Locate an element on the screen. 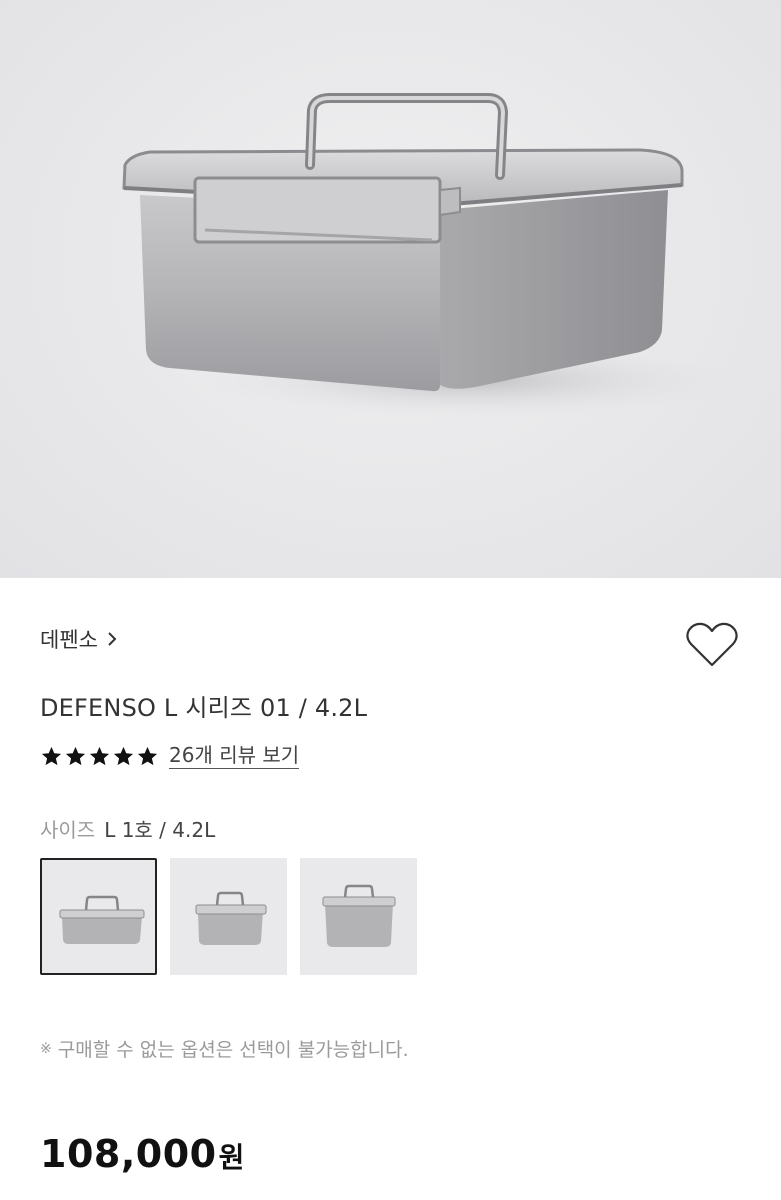 This screenshot has width=781, height=1200. brand-link: 데펜소 is located at coordinates (79, 639).